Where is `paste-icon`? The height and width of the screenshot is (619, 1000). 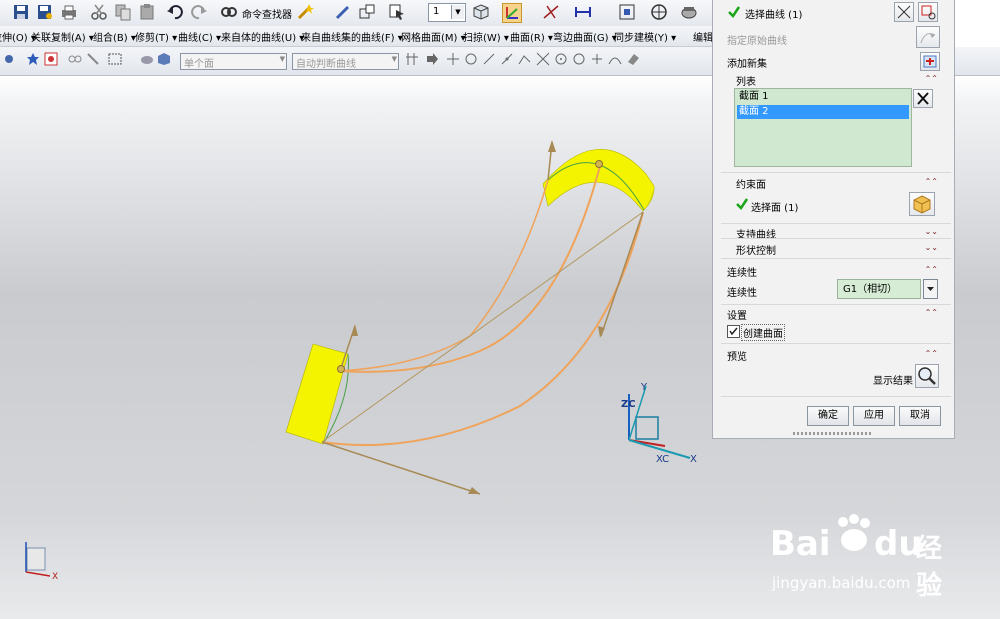
paste-icon is located at coordinates (147, 12).